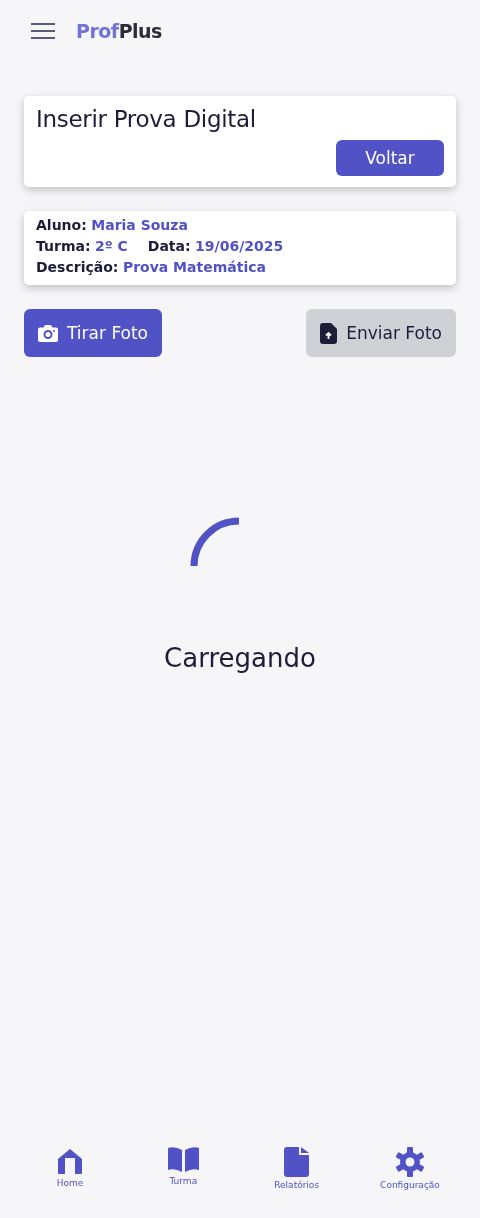  What do you see at coordinates (43, 31) in the screenshot?
I see `menu-icon` at bounding box center [43, 31].